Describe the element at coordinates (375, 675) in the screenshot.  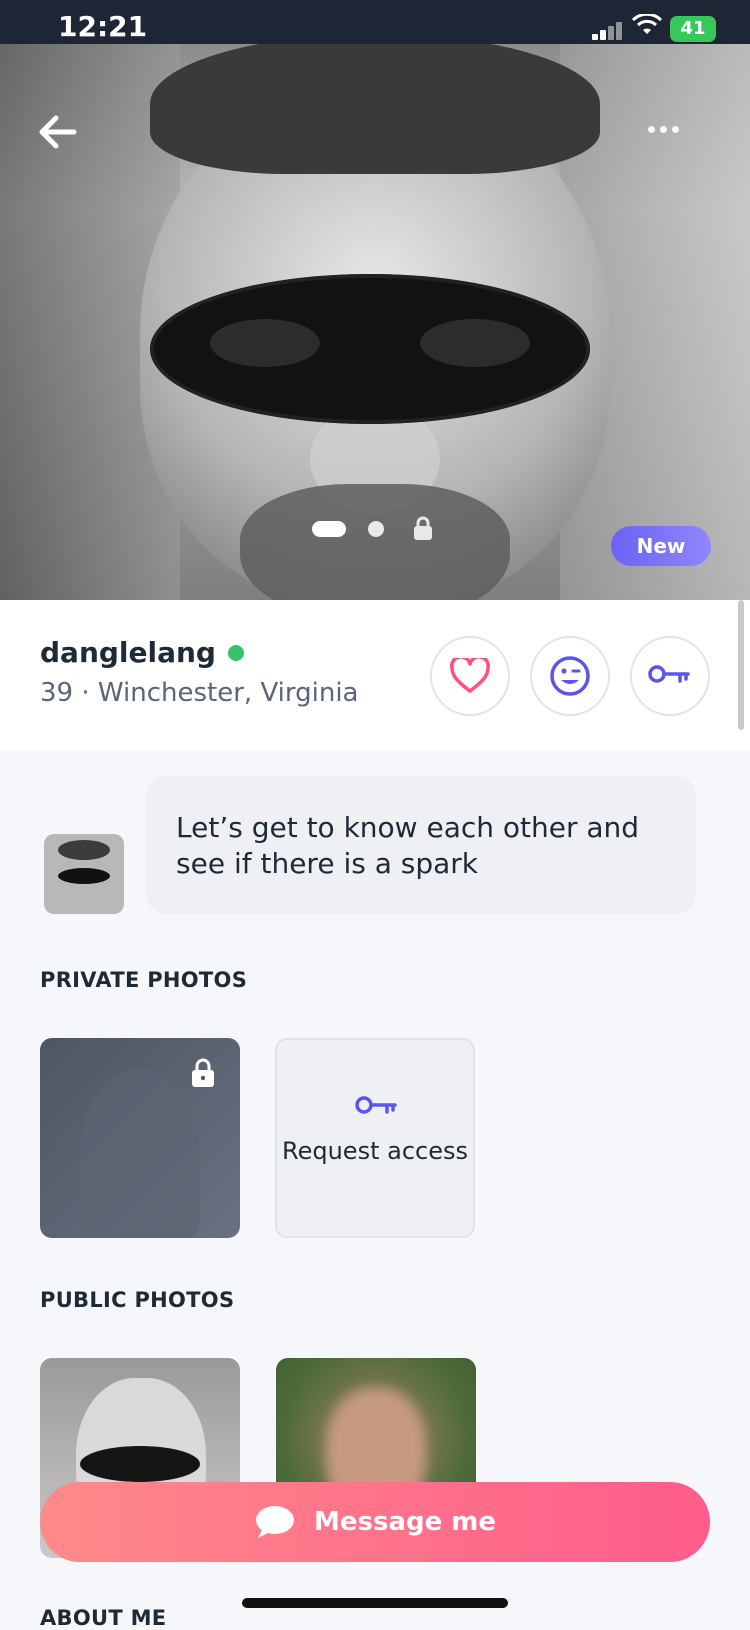
I see `profile-header: danglelang 39 · Winchester, Virginia` at that location.